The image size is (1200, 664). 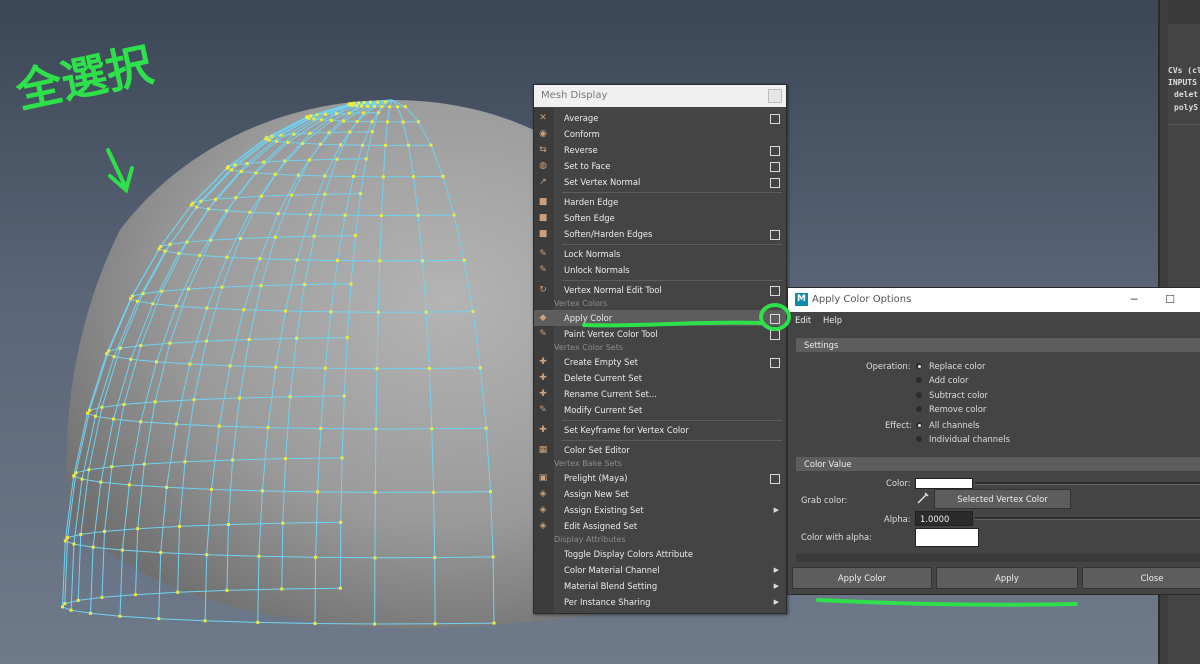 What do you see at coordinates (919, 366) in the screenshot?
I see `radio-replace-color` at bounding box center [919, 366].